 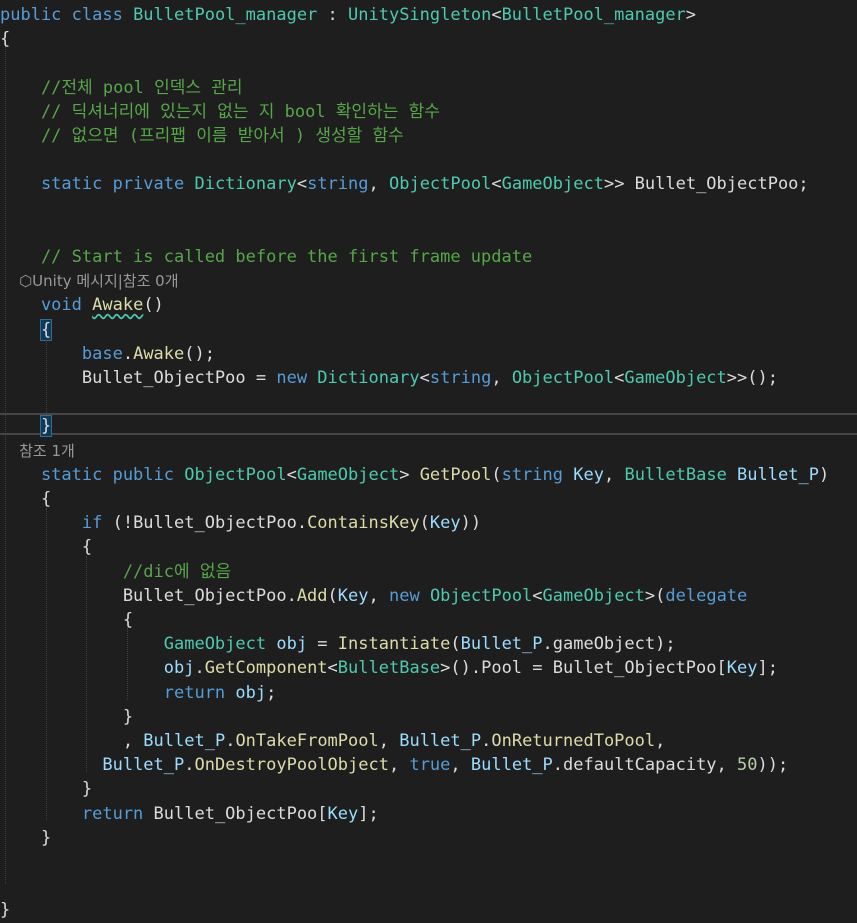 I want to click on code-token: .gameObject);, so click(x=609, y=644).